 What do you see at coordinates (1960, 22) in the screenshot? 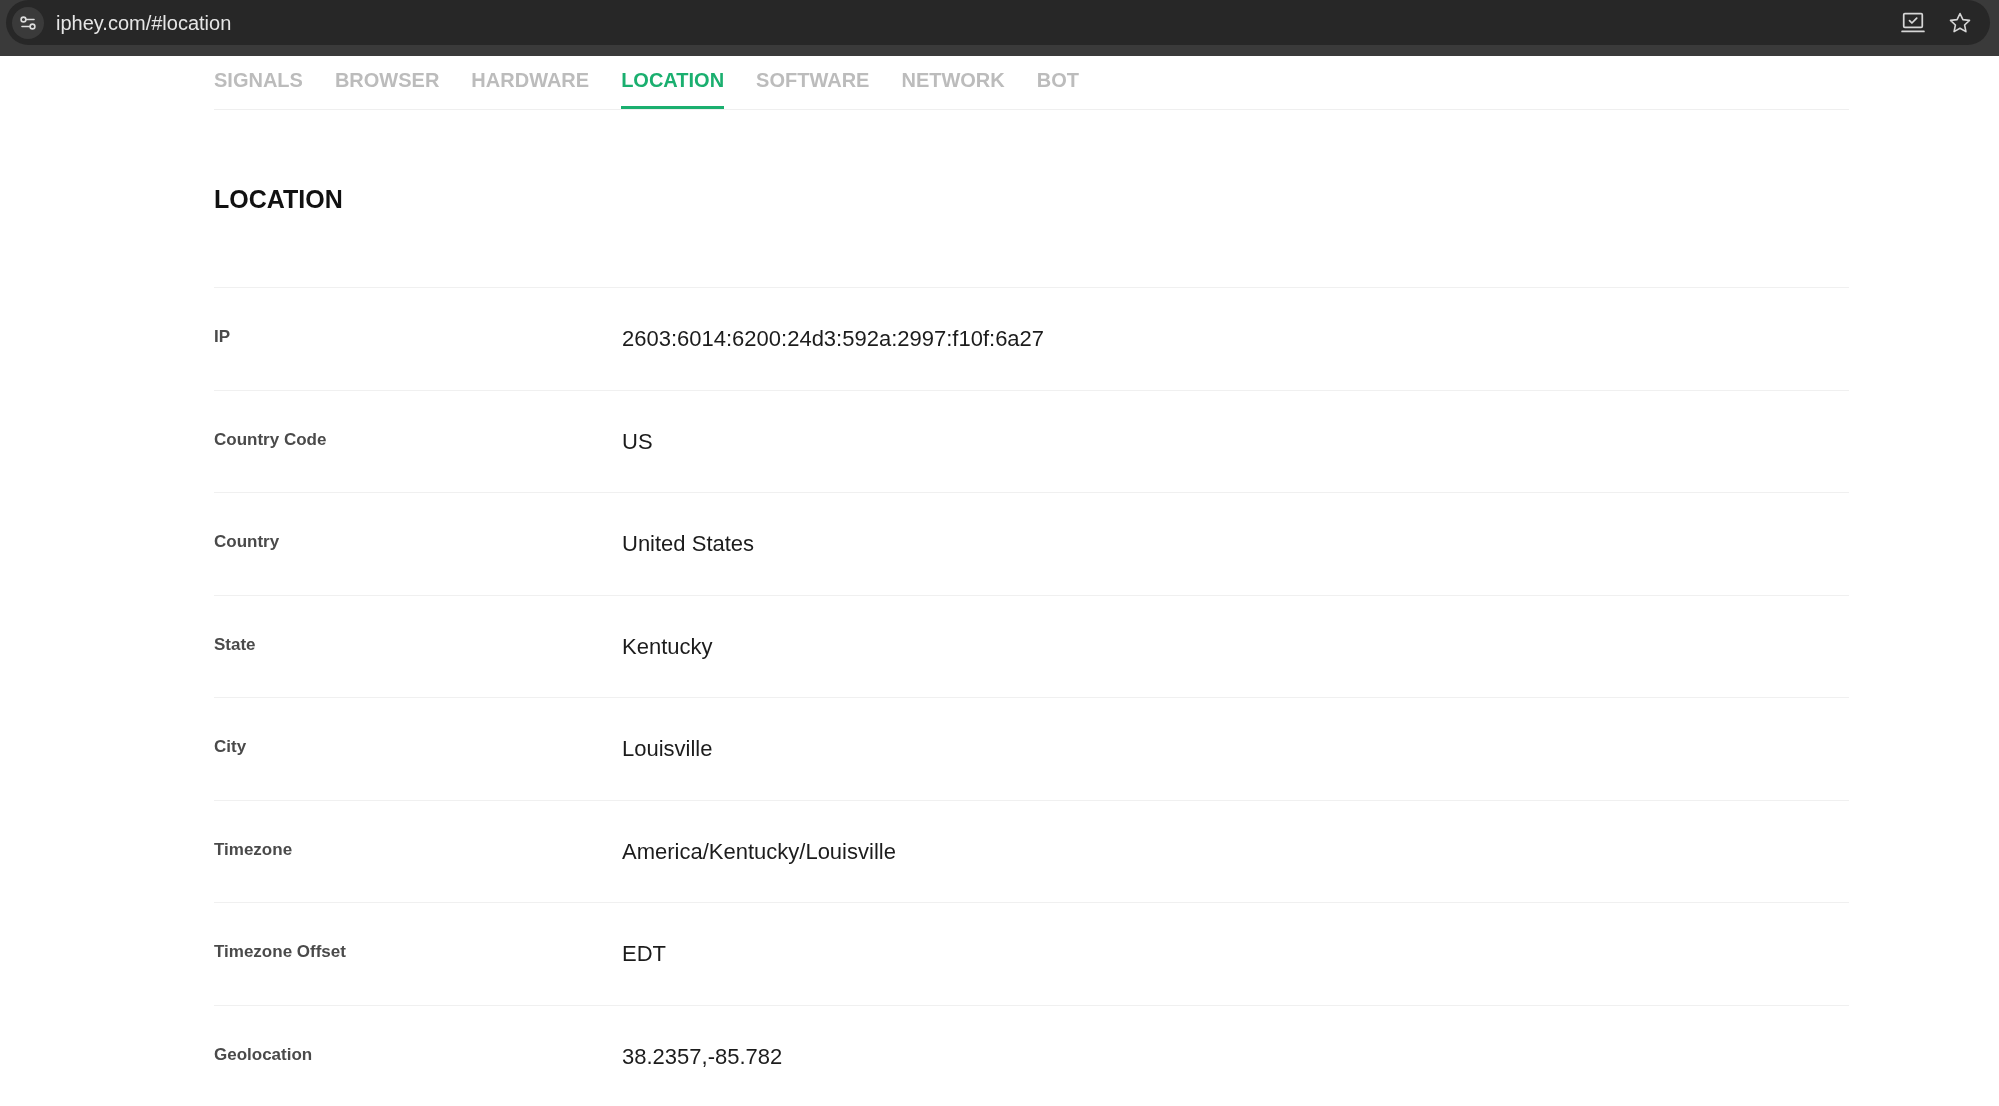
I see `star-icon` at bounding box center [1960, 22].